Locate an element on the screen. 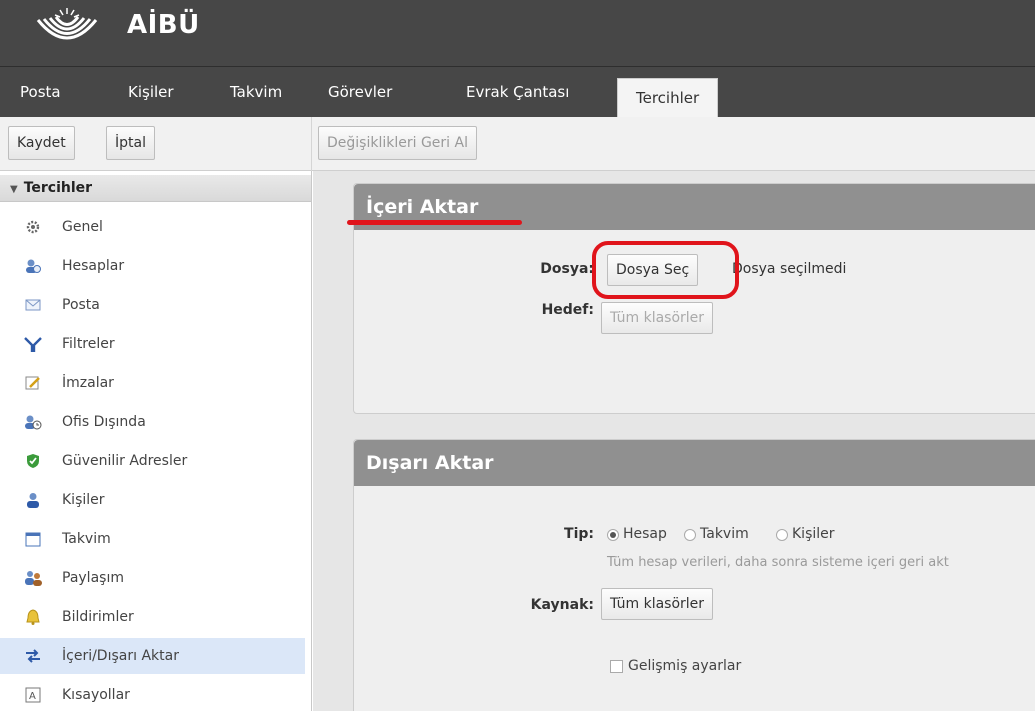 The width and height of the screenshot is (1035, 711). sidebar-item-guvenilir-adresler: Güvenilir Adresler is located at coordinates (152, 461).